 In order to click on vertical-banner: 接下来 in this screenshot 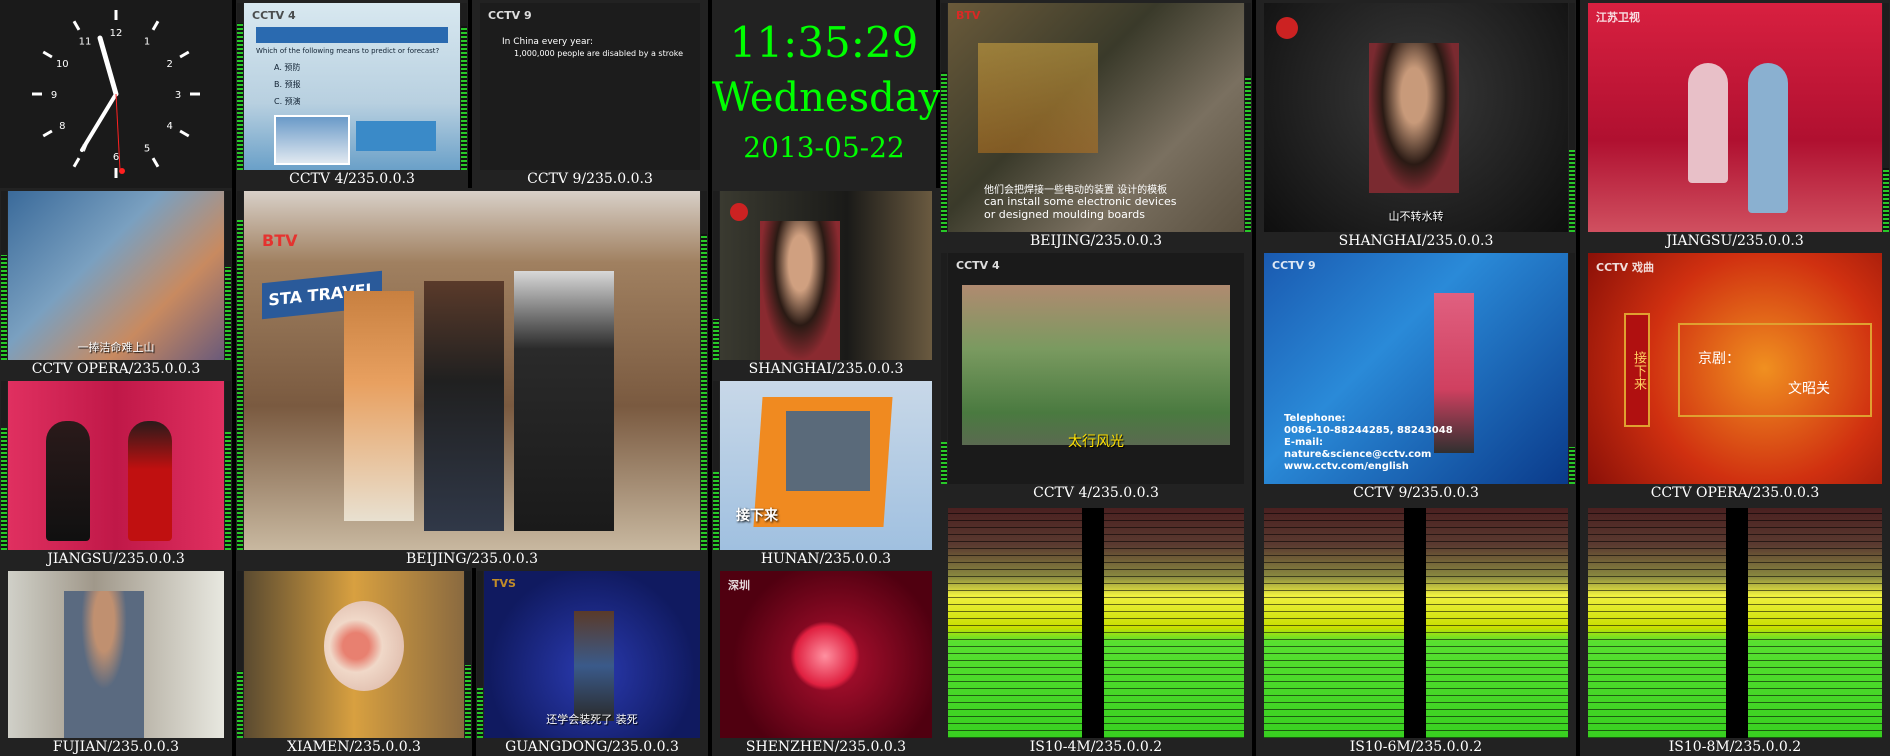, I will do `click(1637, 370)`.